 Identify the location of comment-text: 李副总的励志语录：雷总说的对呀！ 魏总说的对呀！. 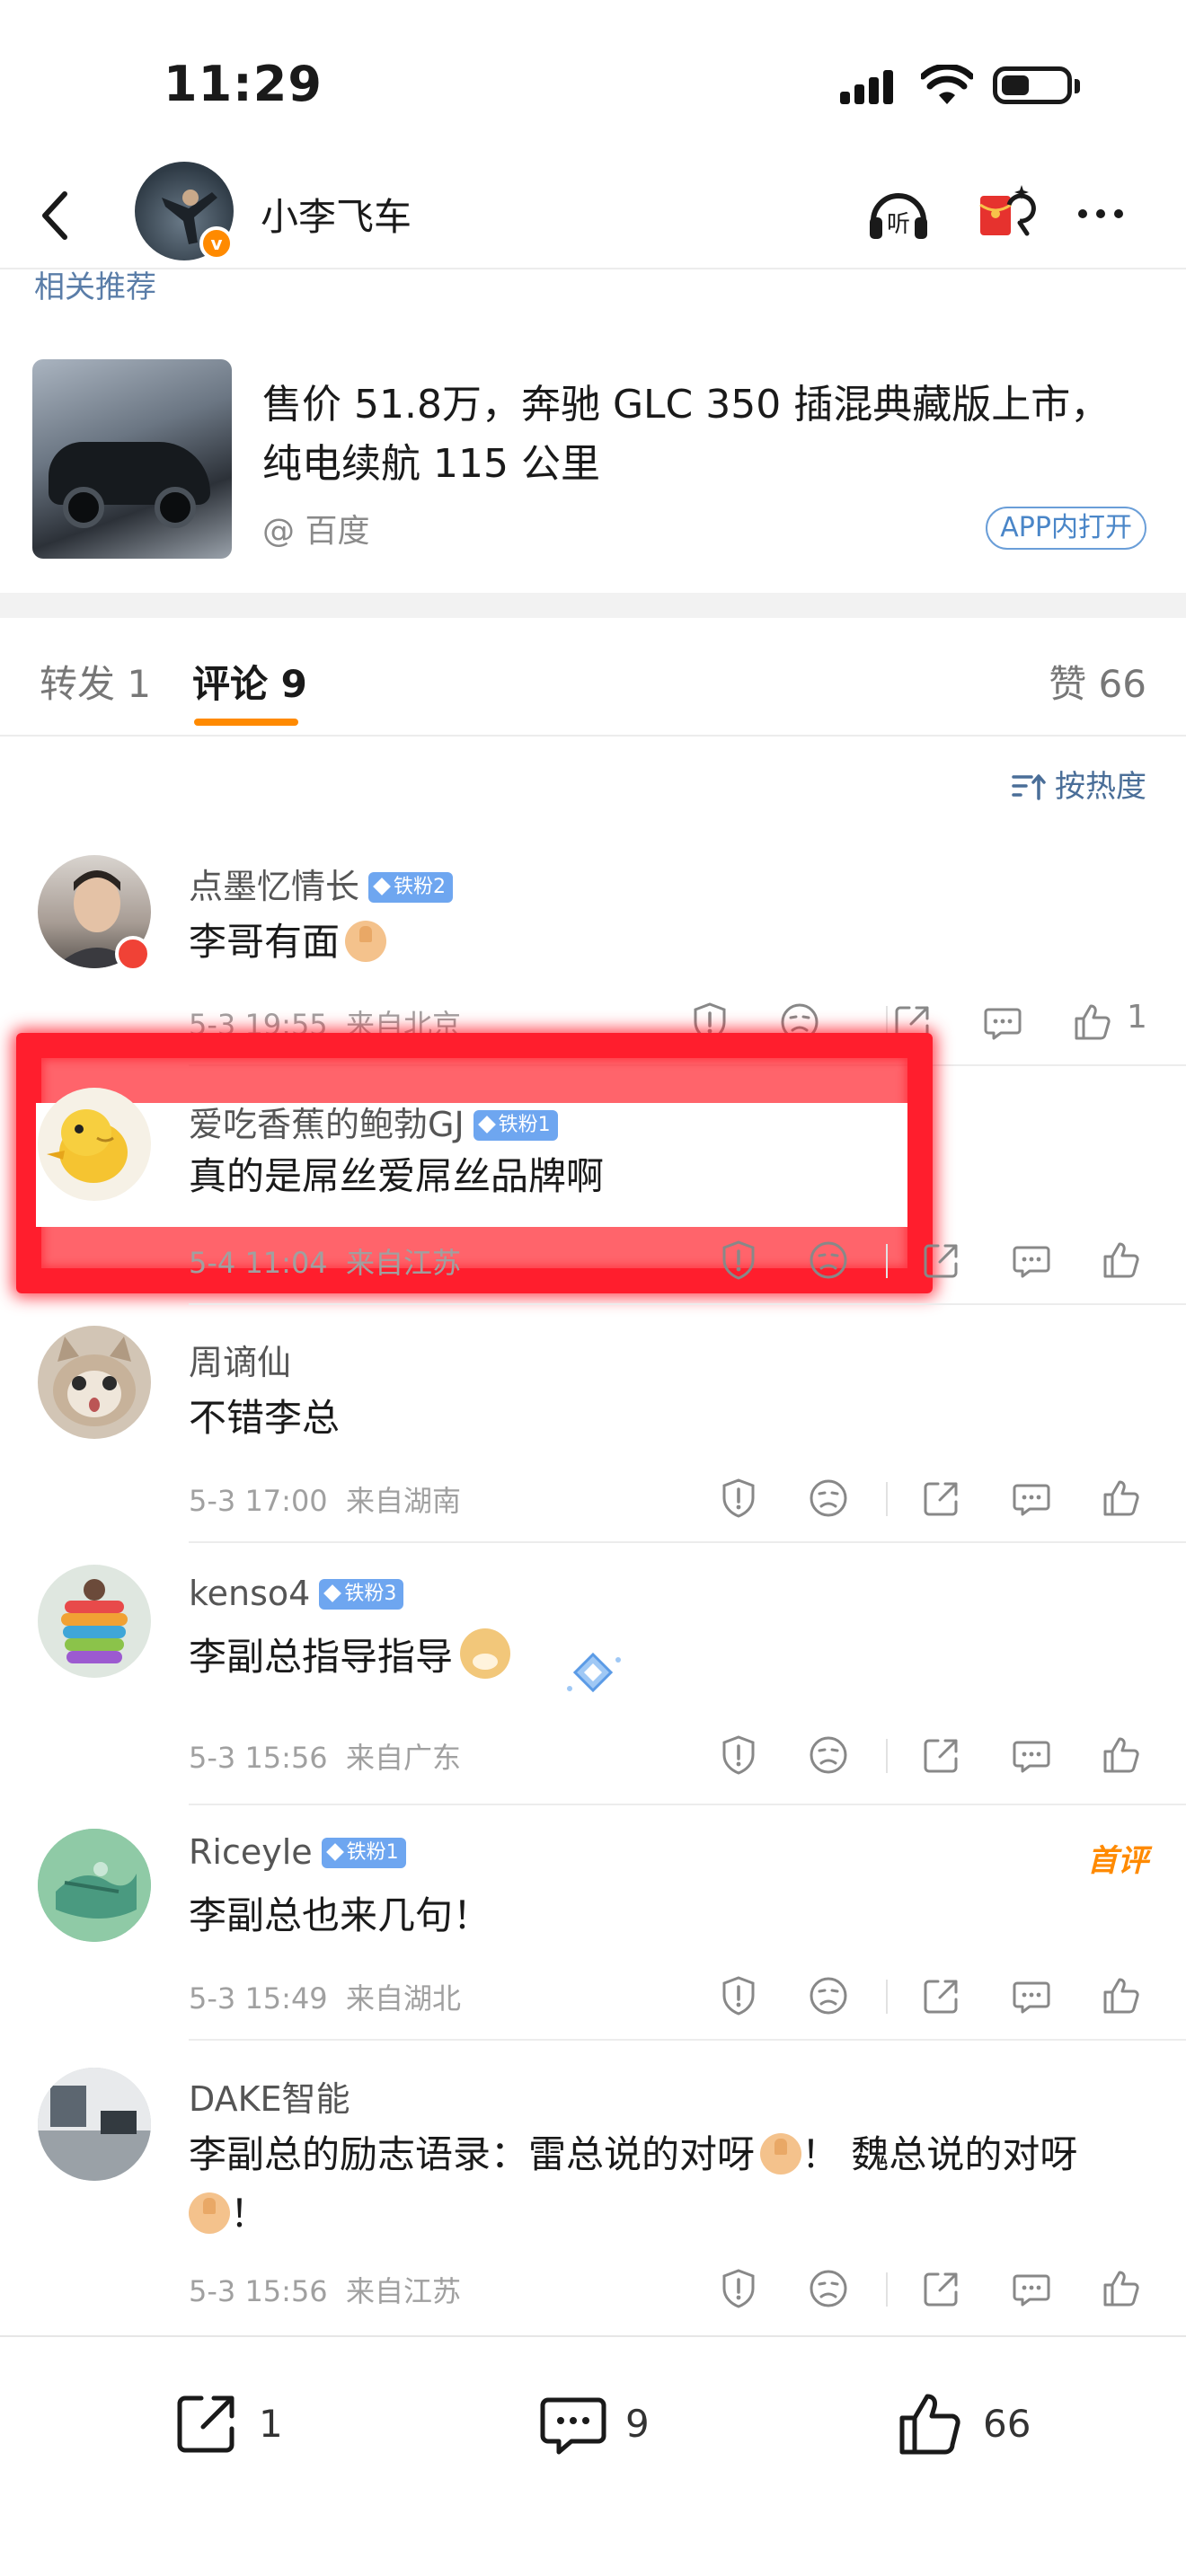
(633, 2184).